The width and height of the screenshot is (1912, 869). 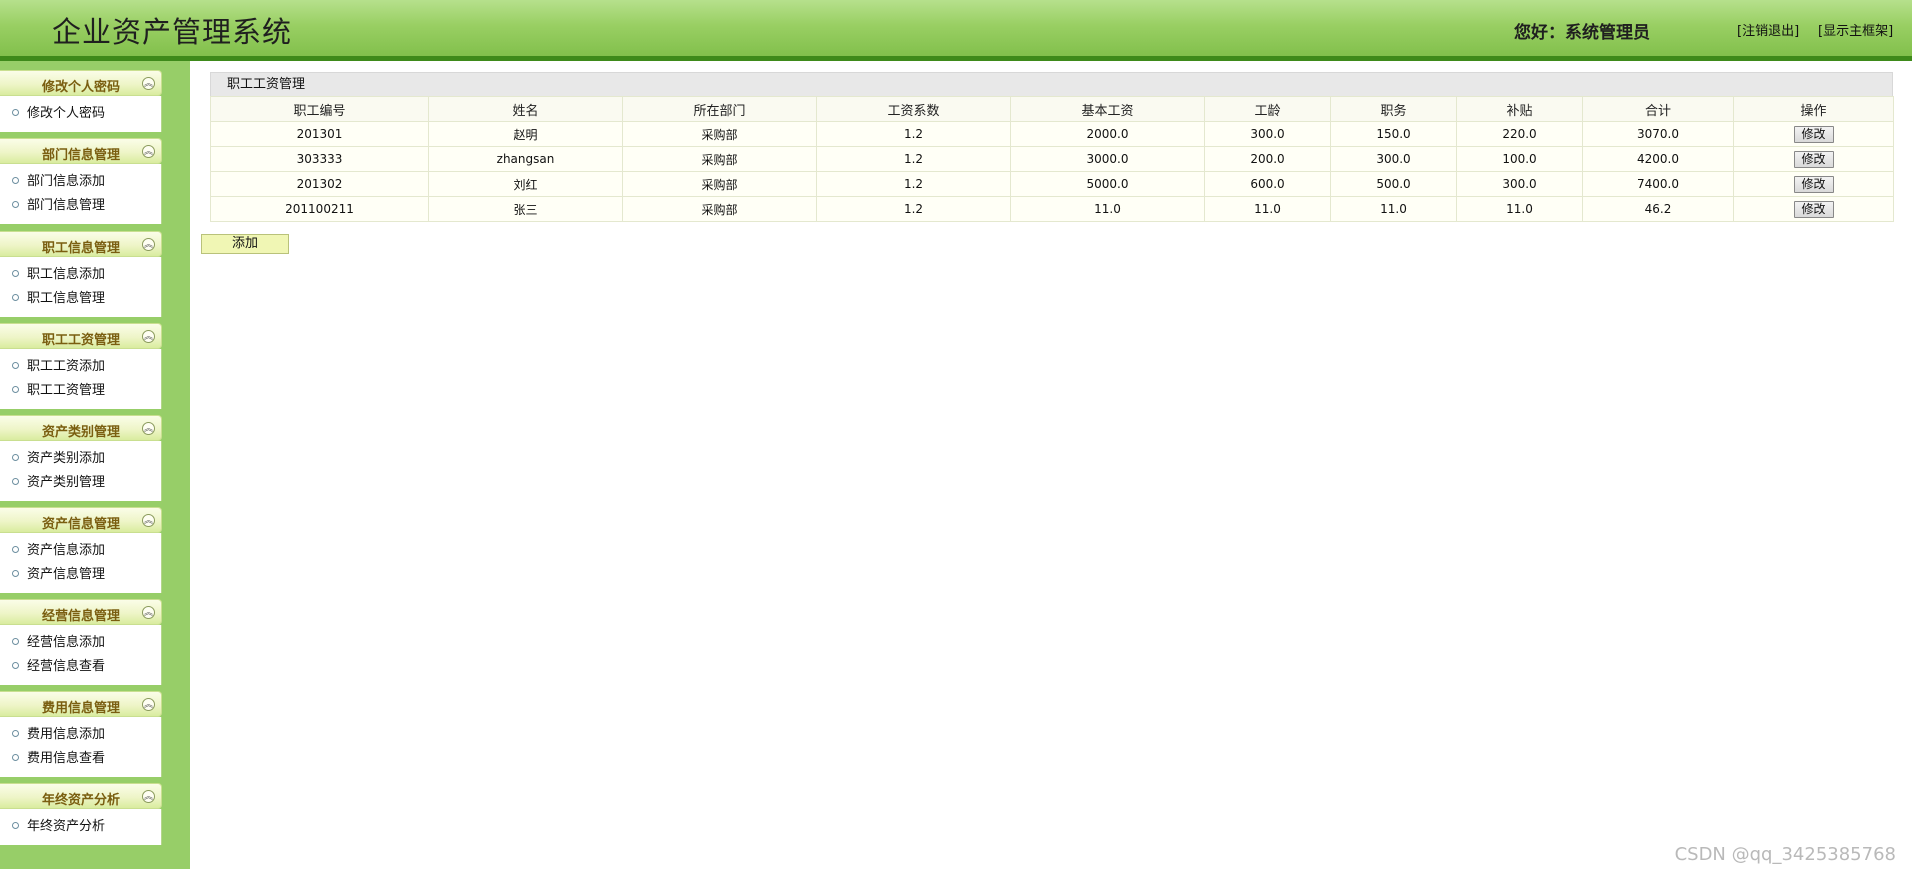 What do you see at coordinates (81, 520) in the screenshot?
I see `sidebar-group-header: 资产信息管理 ︽` at bounding box center [81, 520].